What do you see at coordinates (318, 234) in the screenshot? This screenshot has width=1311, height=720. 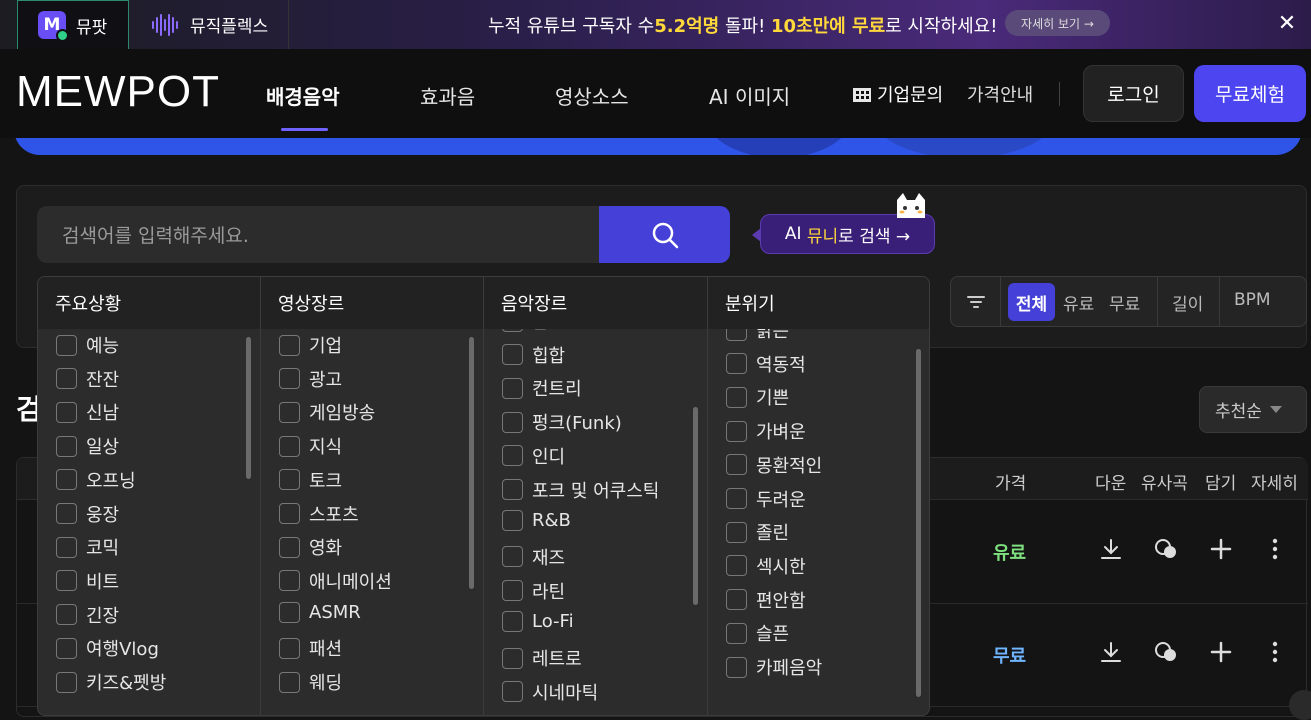 I see `search-input: 검색어를 입력해주세요.` at bounding box center [318, 234].